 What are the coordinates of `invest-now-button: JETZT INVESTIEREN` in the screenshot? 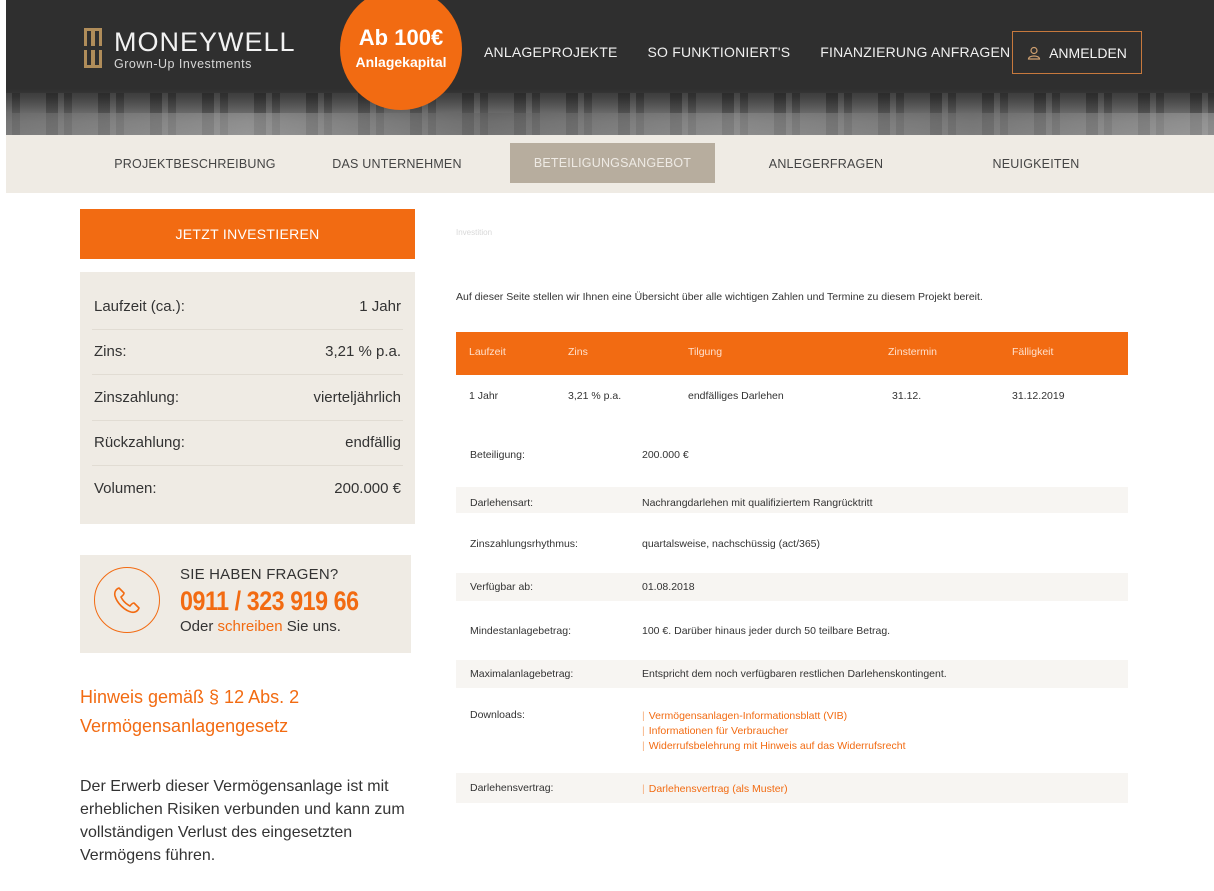 It's located at (247, 234).